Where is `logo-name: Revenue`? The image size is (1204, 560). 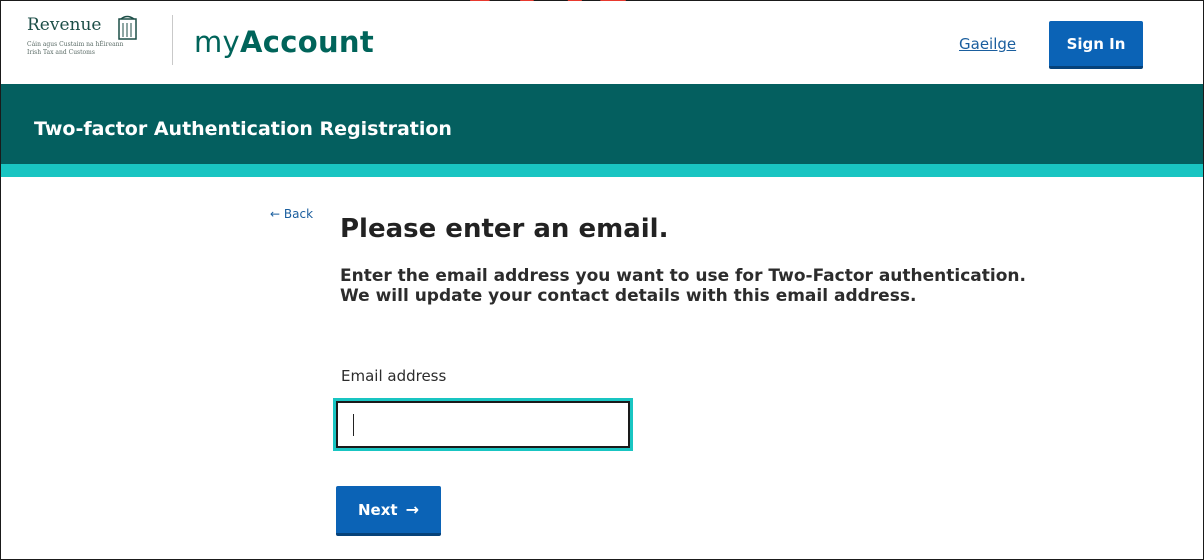 logo-name: Revenue is located at coordinates (64, 25).